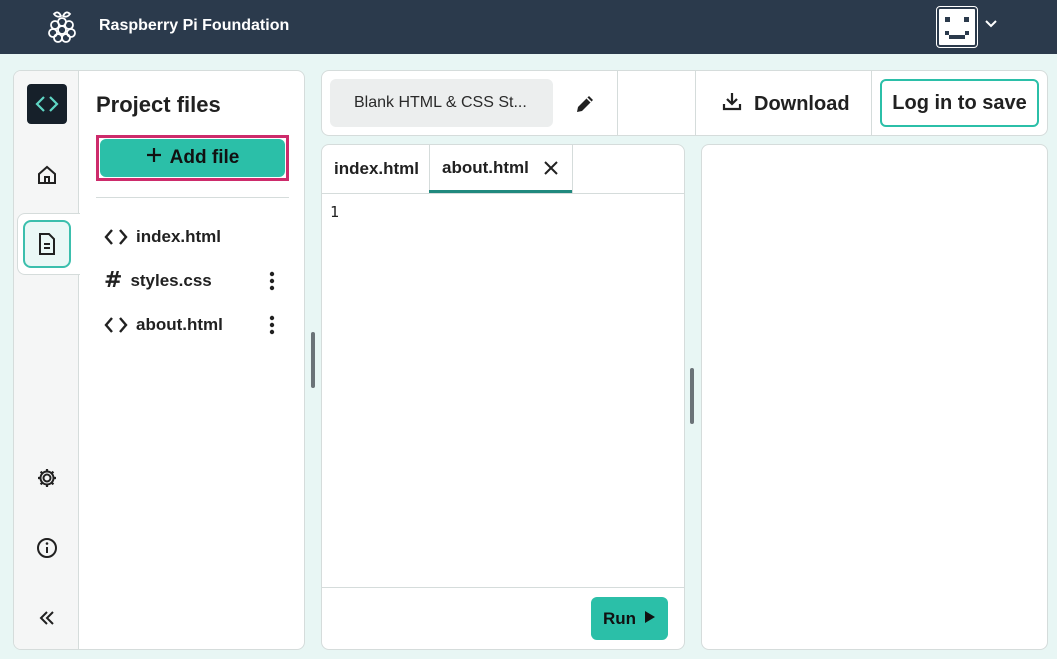  I want to click on download-icon, so click(732, 104).